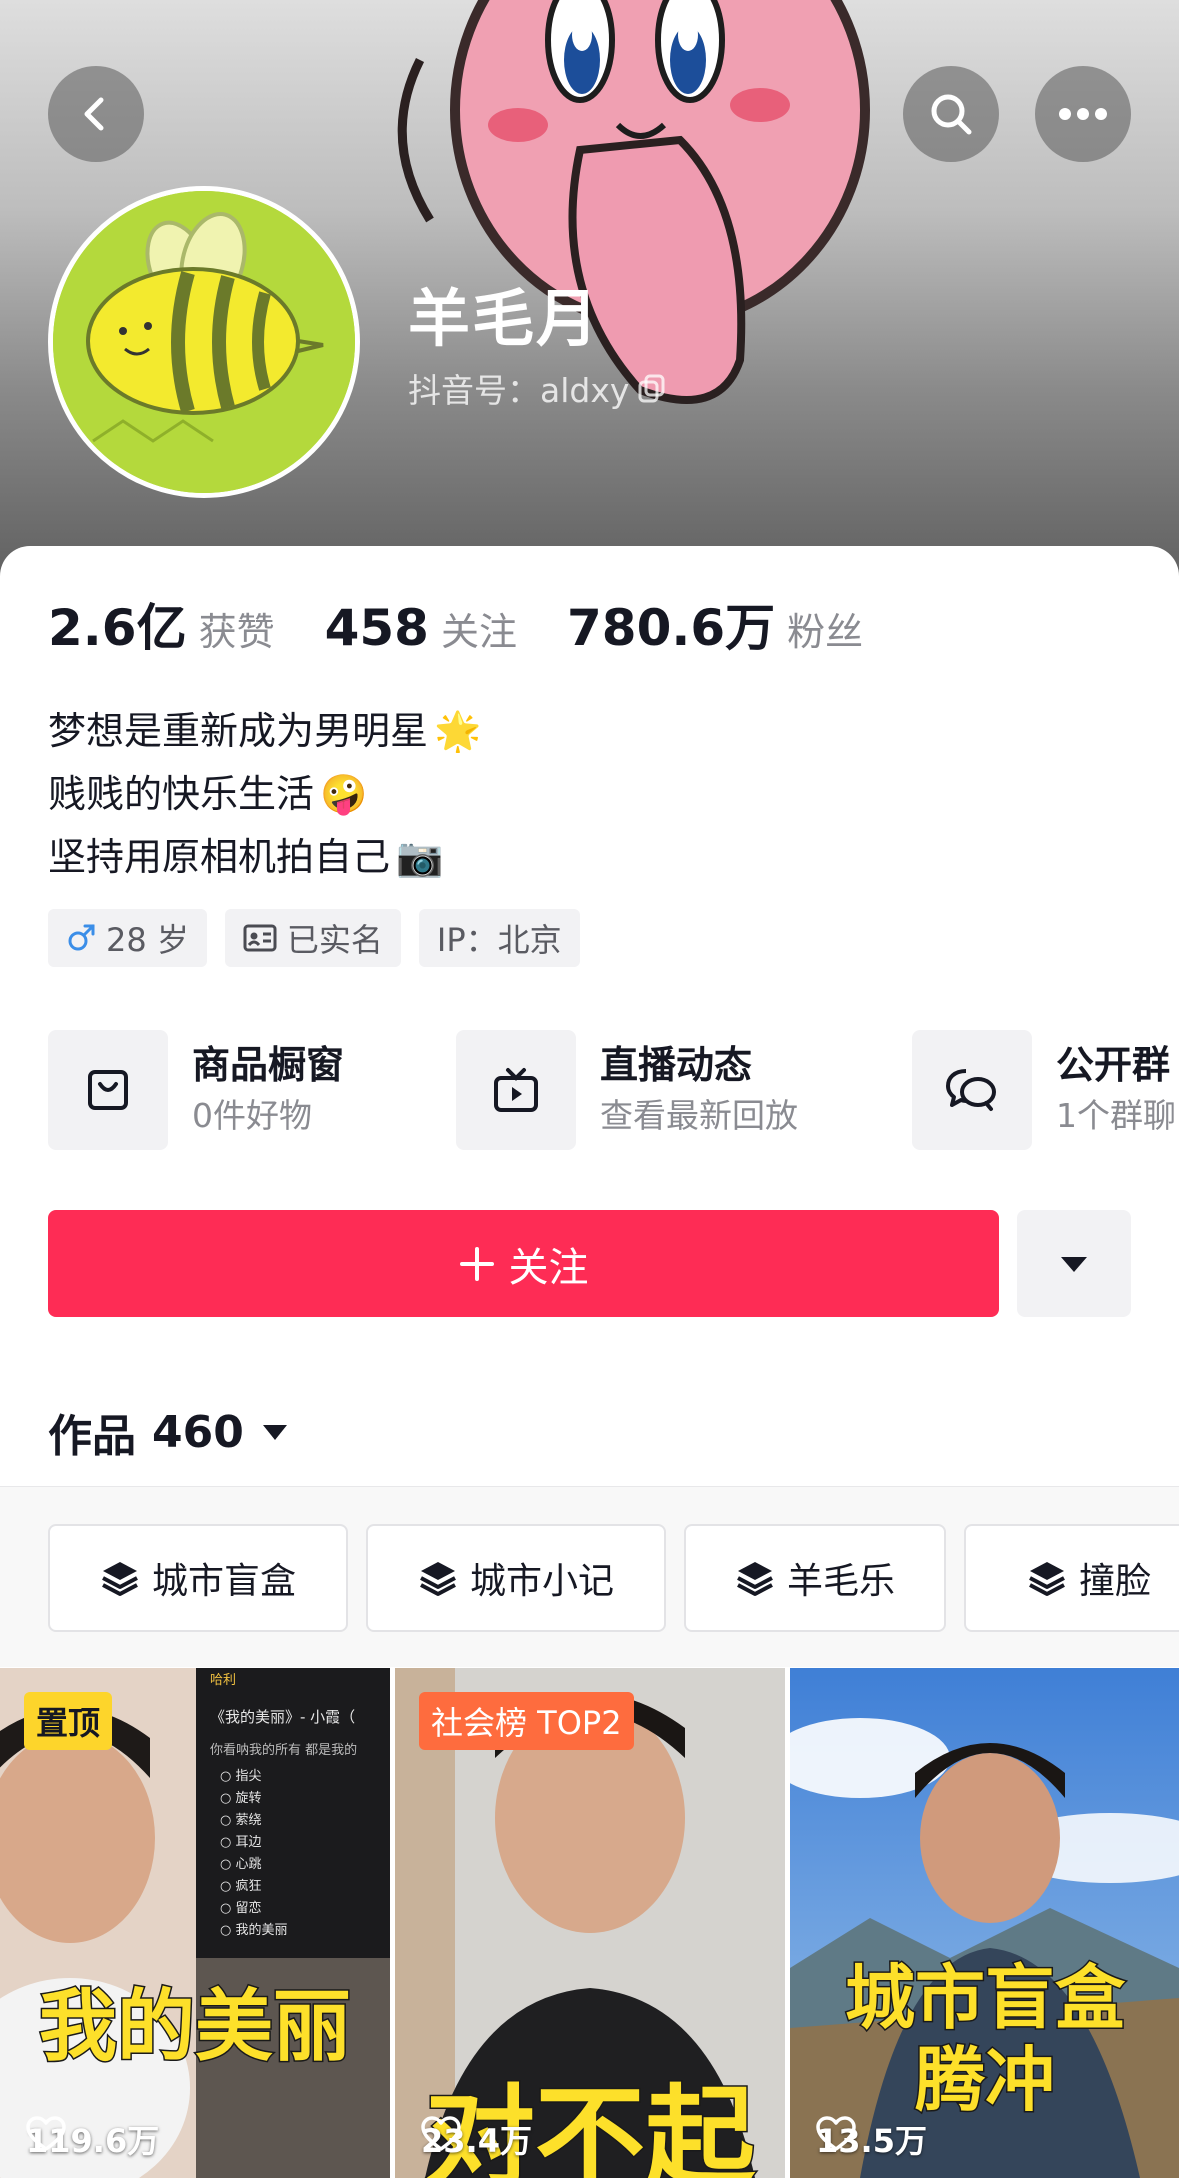  What do you see at coordinates (241, 1886) in the screenshot?
I see `screen-item: ○ 疯狂` at bounding box center [241, 1886].